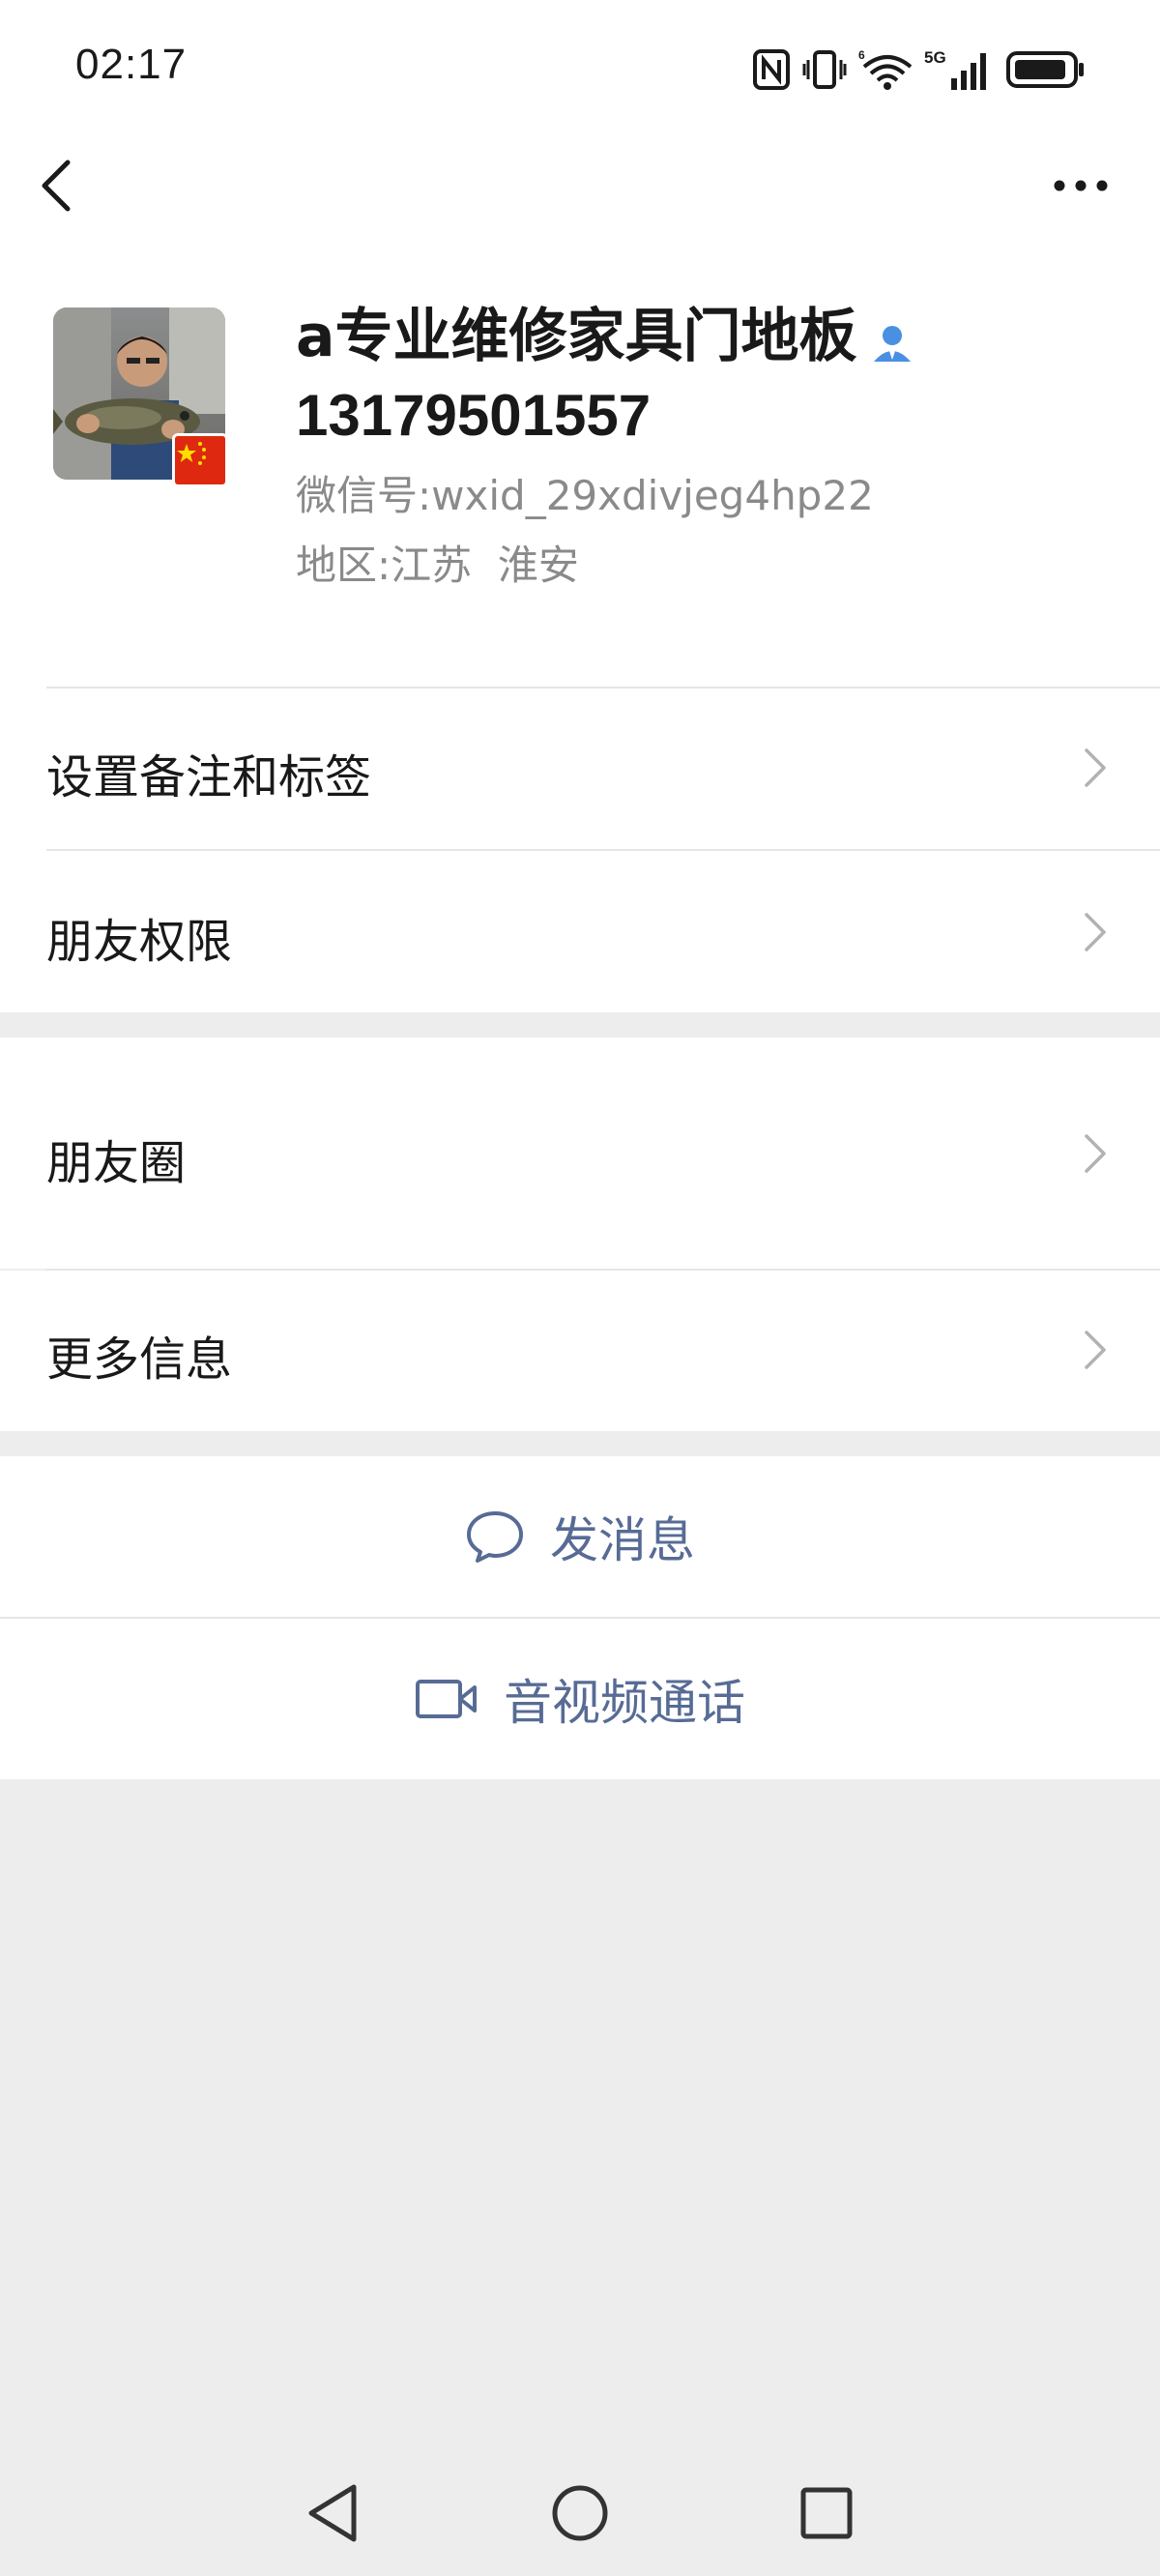 The height and width of the screenshot is (2576, 1160). Describe the element at coordinates (485, 565) in the screenshot. I see `region-value: 江苏 淮安` at that location.